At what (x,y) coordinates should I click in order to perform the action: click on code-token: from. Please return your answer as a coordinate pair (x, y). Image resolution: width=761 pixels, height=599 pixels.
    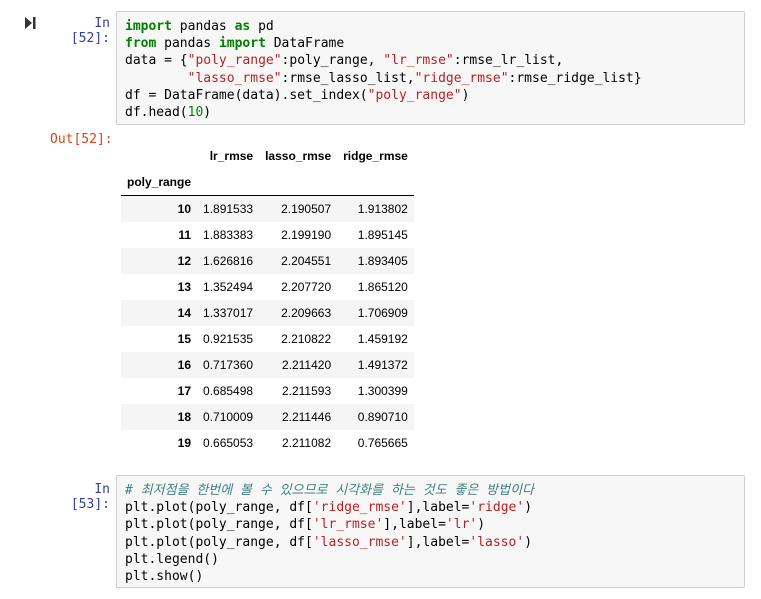
    Looking at the image, I should click on (141, 44).